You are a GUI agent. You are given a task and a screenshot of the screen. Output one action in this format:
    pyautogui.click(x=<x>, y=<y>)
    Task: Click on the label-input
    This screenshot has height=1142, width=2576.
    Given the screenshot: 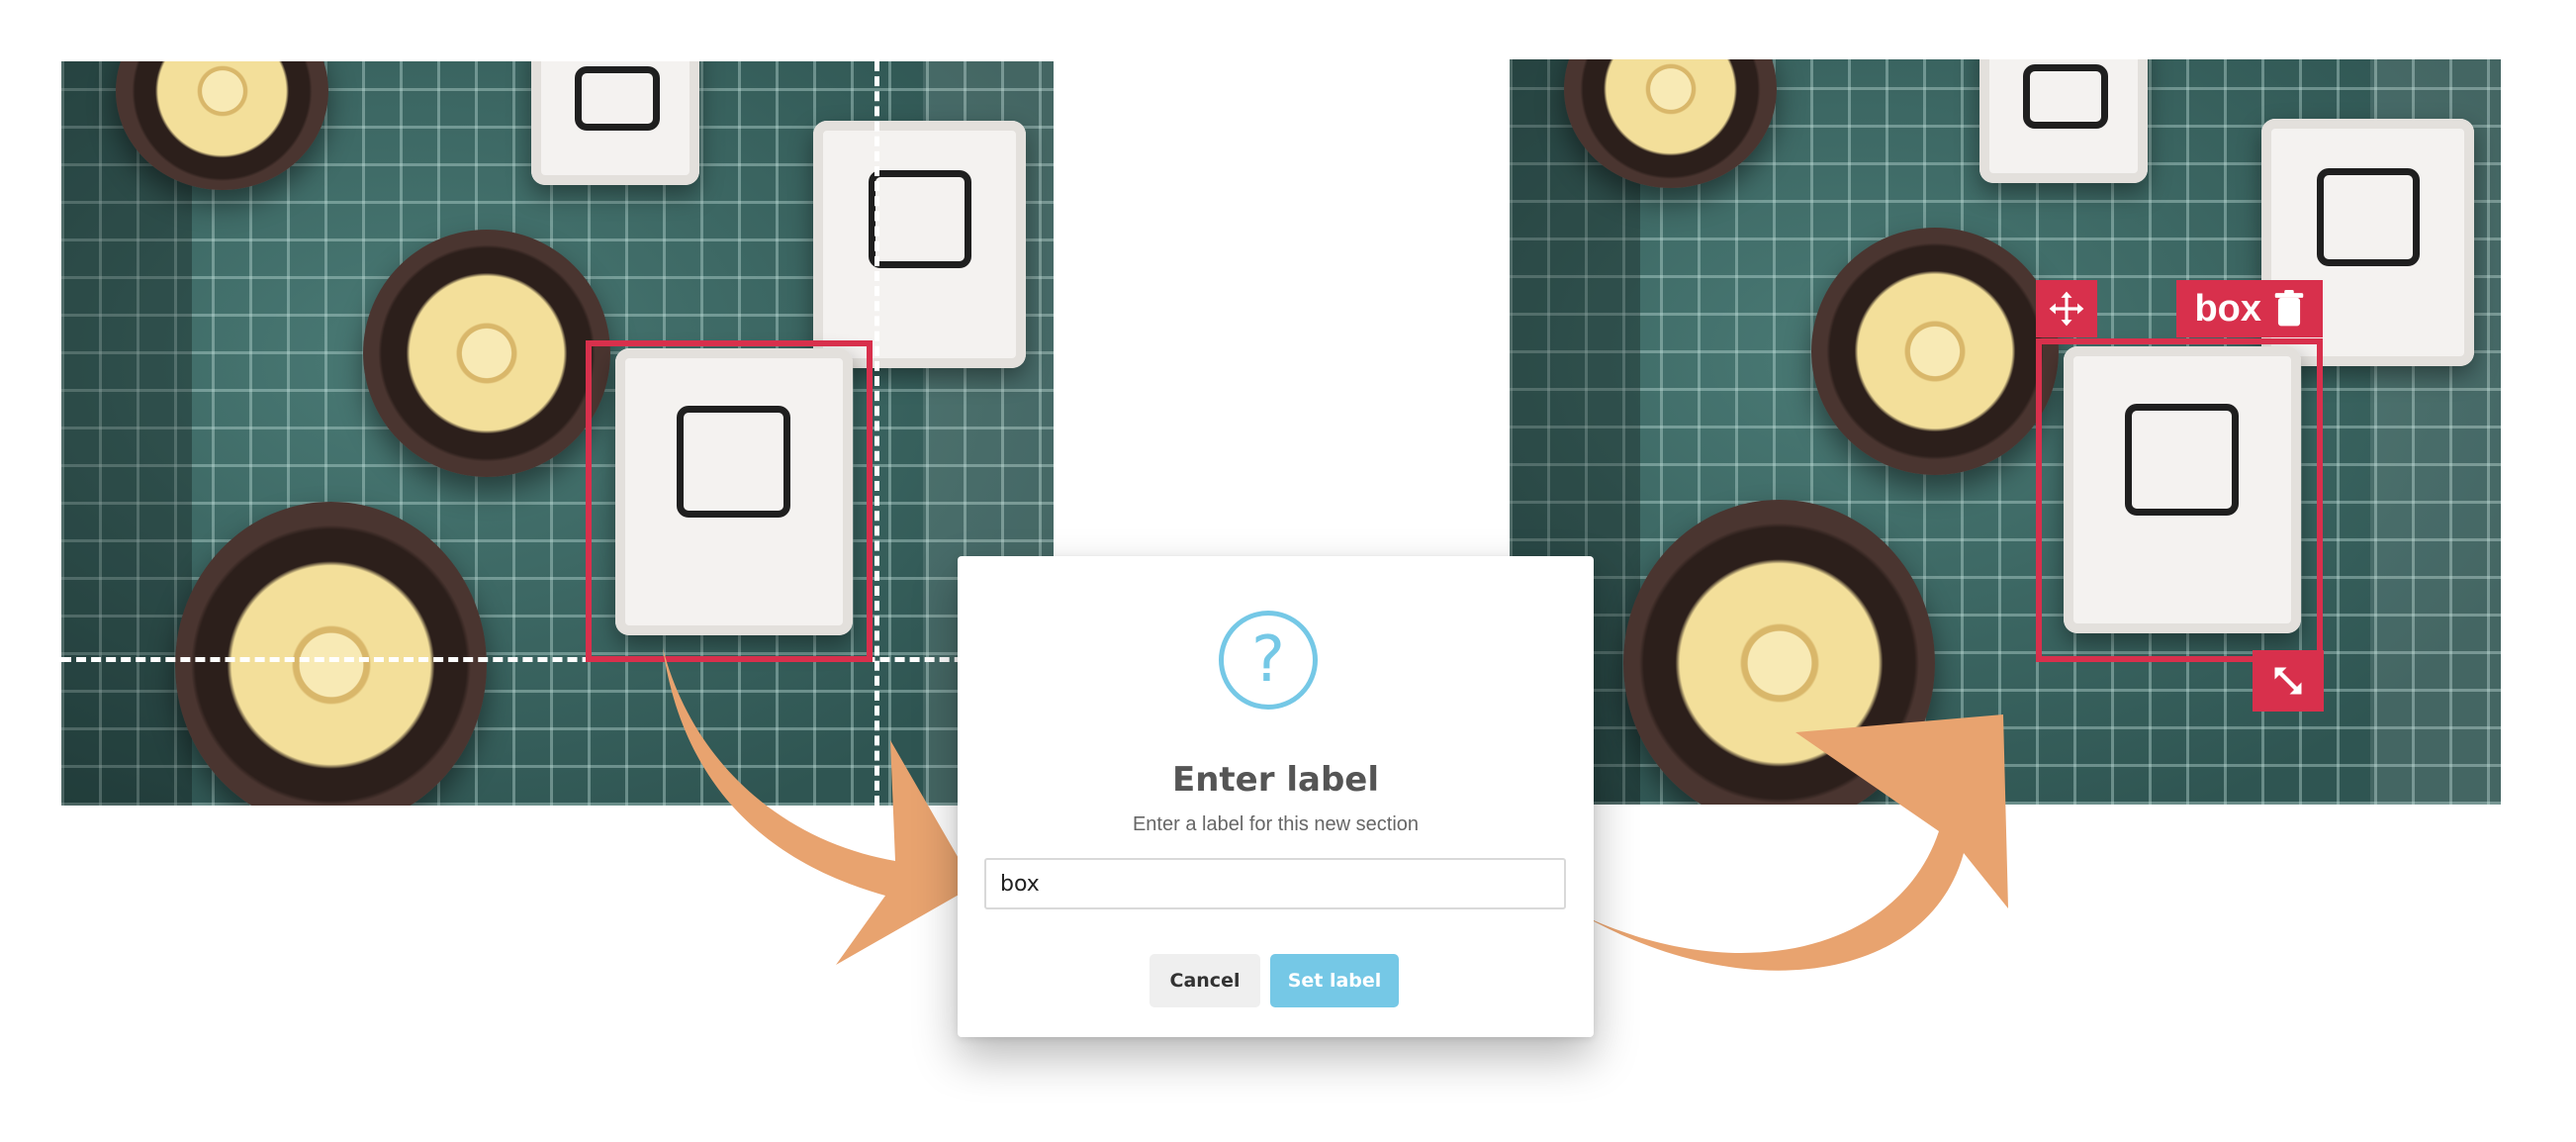 What is the action you would take?
    pyautogui.click(x=1275, y=883)
    